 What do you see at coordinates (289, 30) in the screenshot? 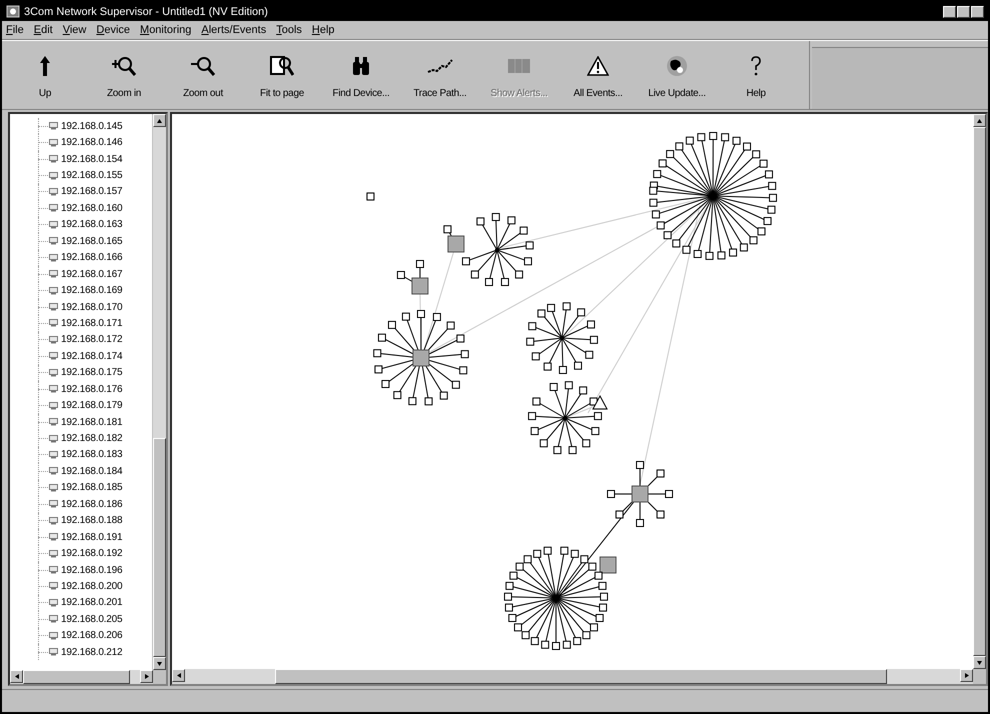
I see `menu-item: Tools` at bounding box center [289, 30].